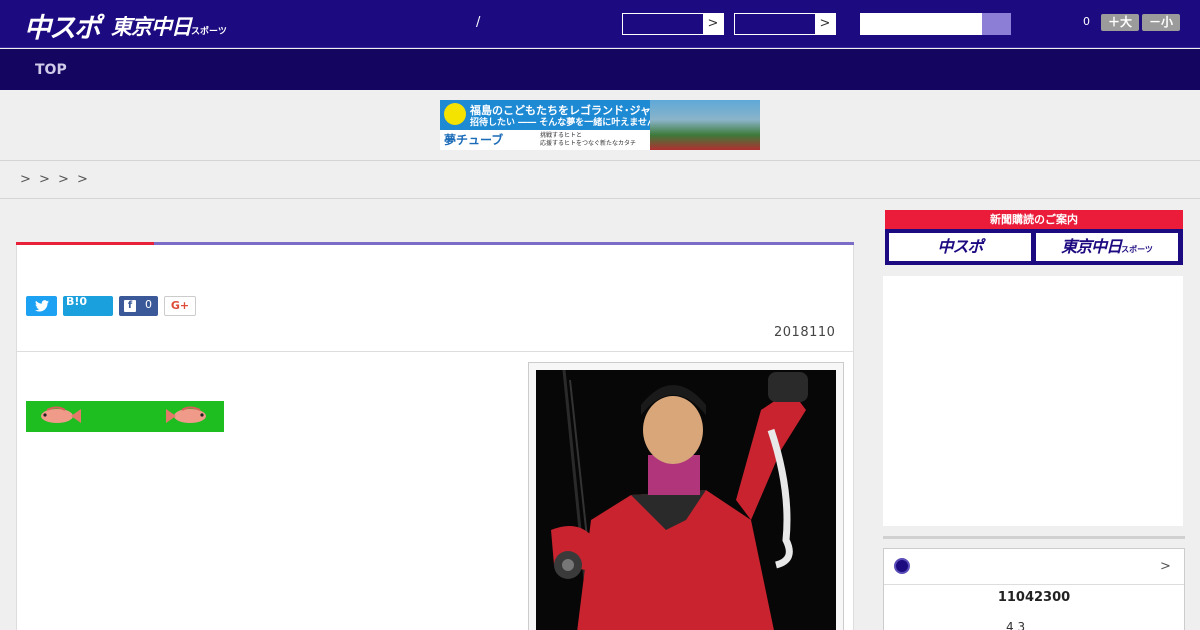 This screenshot has height=630, width=1200. I want to click on facebook-icon: f, so click(130, 306).